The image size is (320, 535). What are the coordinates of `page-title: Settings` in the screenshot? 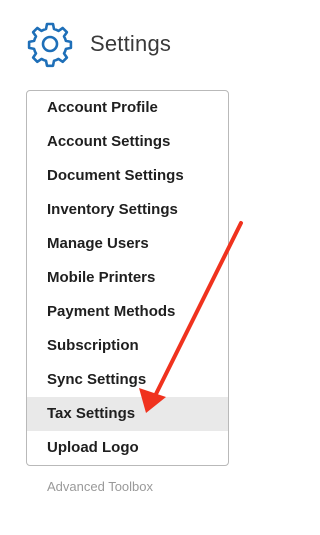 It's located at (131, 43).